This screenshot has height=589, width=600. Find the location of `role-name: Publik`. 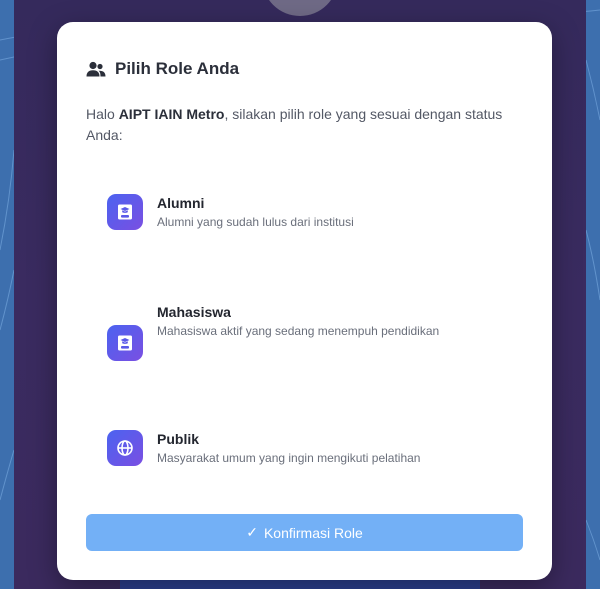

role-name: Publik is located at coordinates (178, 439).